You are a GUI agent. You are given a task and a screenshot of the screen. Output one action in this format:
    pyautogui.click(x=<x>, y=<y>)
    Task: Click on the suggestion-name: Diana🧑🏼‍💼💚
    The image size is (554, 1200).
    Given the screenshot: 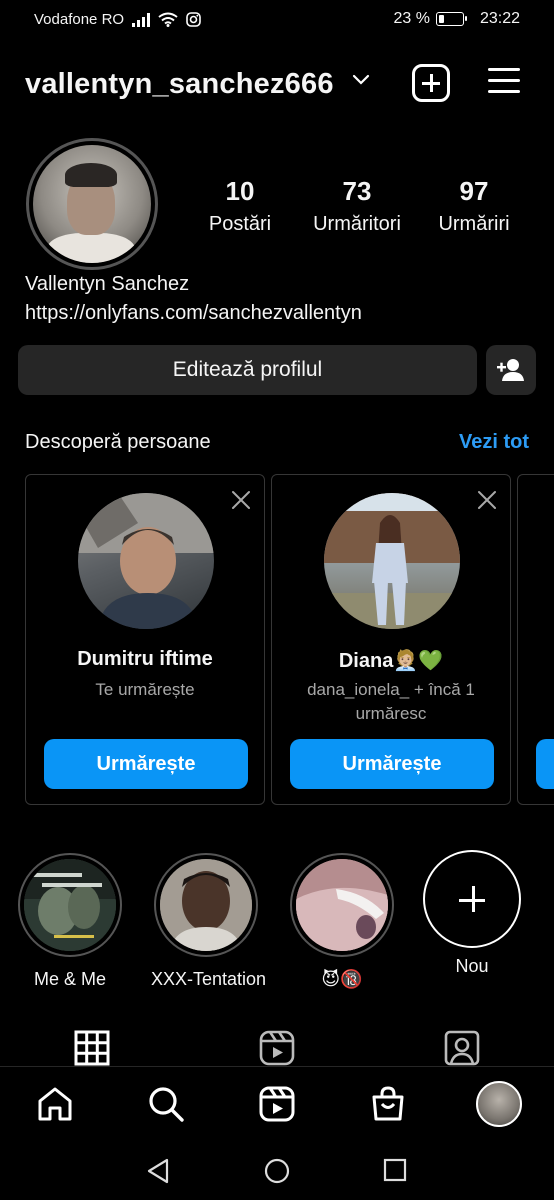 What is the action you would take?
    pyautogui.click(x=391, y=660)
    